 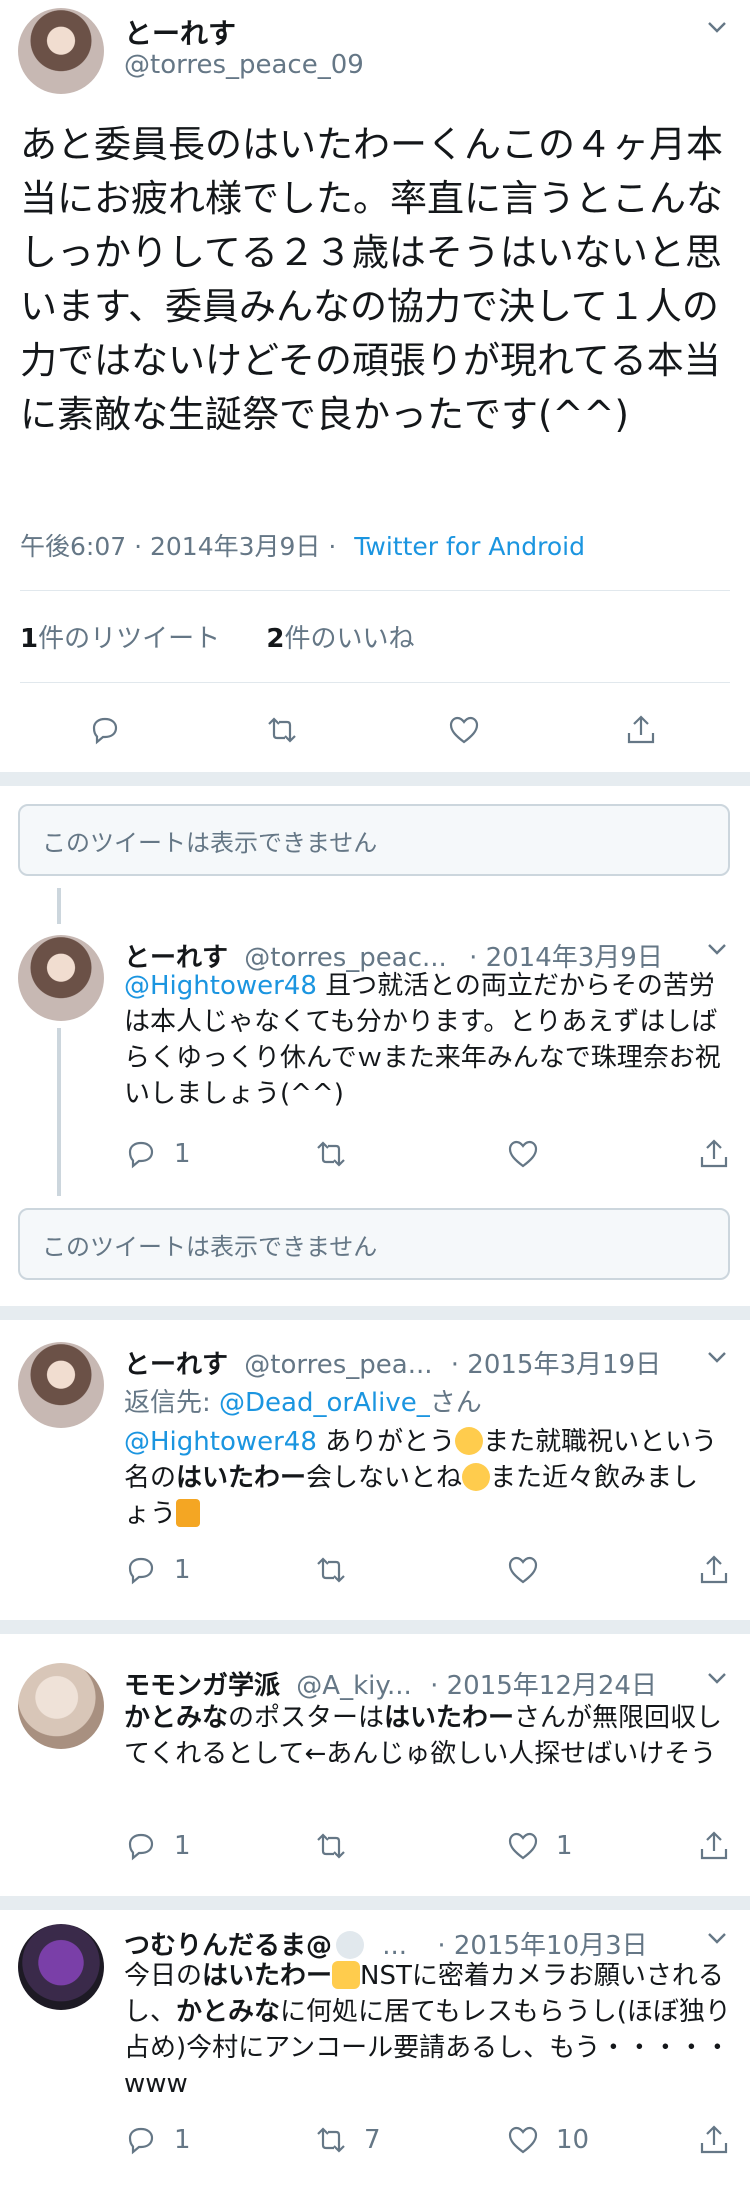 What do you see at coordinates (29, 639) in the screenshot?
I see `retweets-count: 1` at bounding box center [29, 639].